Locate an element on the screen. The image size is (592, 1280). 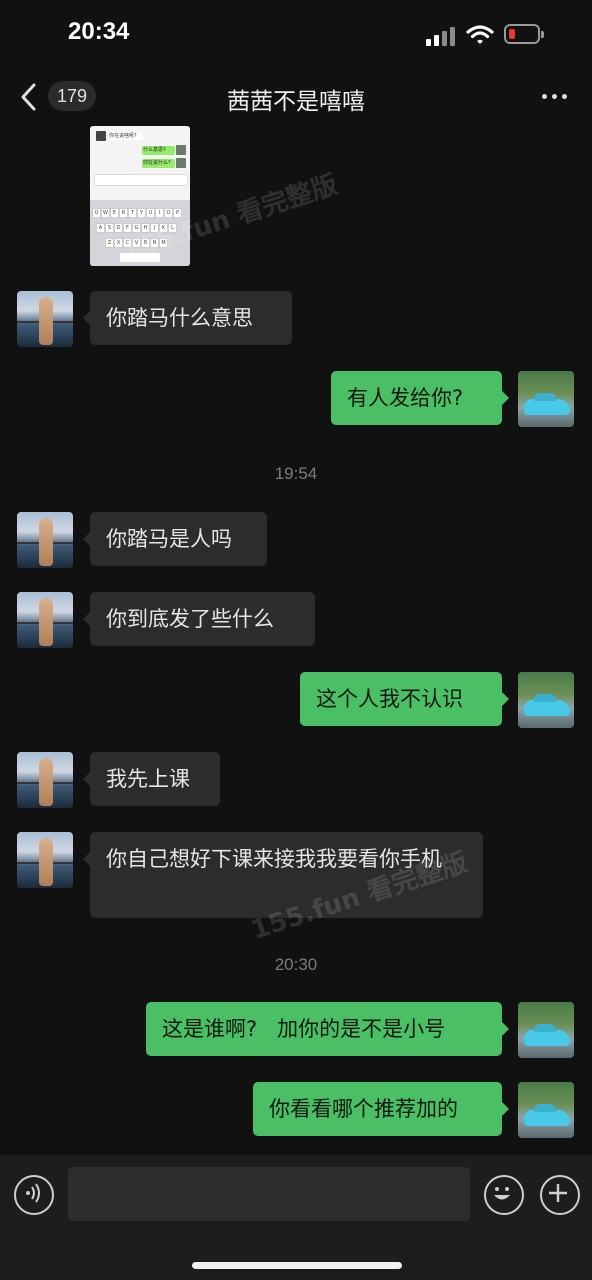
status-time: 20:34 is located at coordinates (99, 31).